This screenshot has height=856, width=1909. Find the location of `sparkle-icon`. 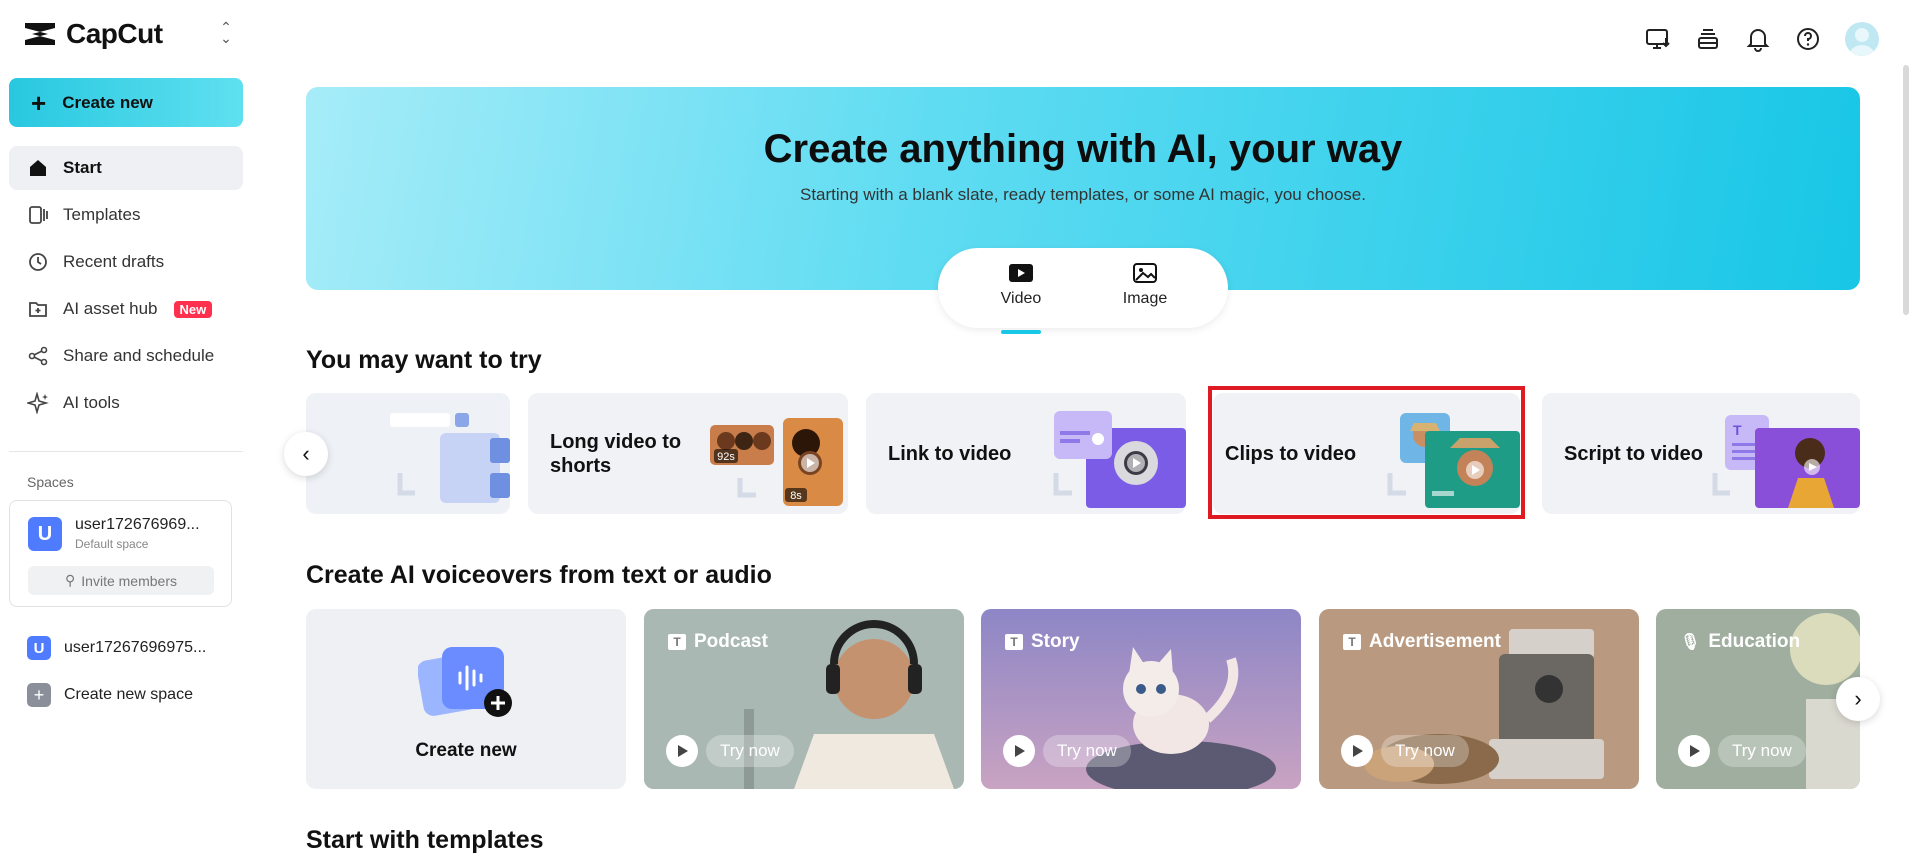

sparkle-icon is located at coordinates (38, 403).